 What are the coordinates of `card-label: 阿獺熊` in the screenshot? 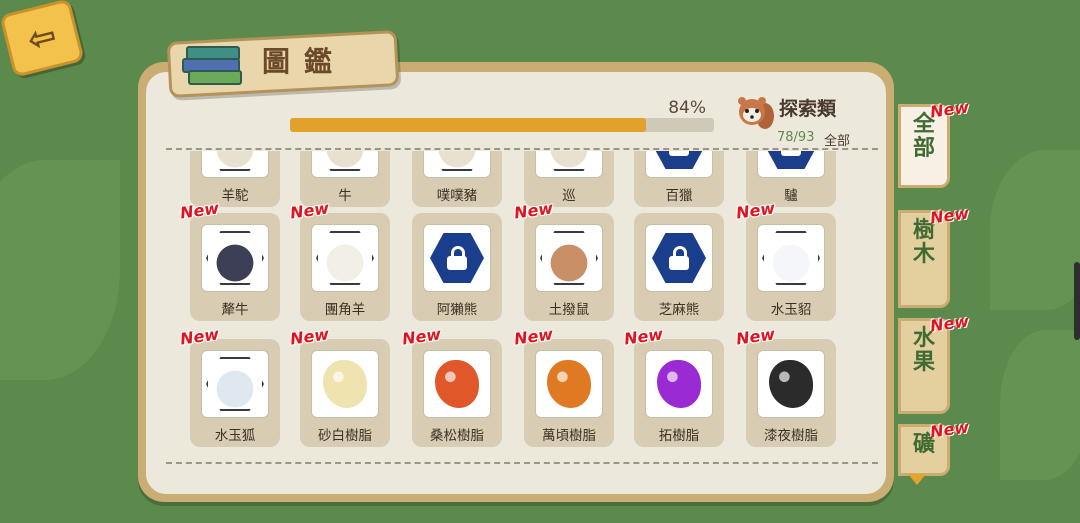 It's located at (457, 310).